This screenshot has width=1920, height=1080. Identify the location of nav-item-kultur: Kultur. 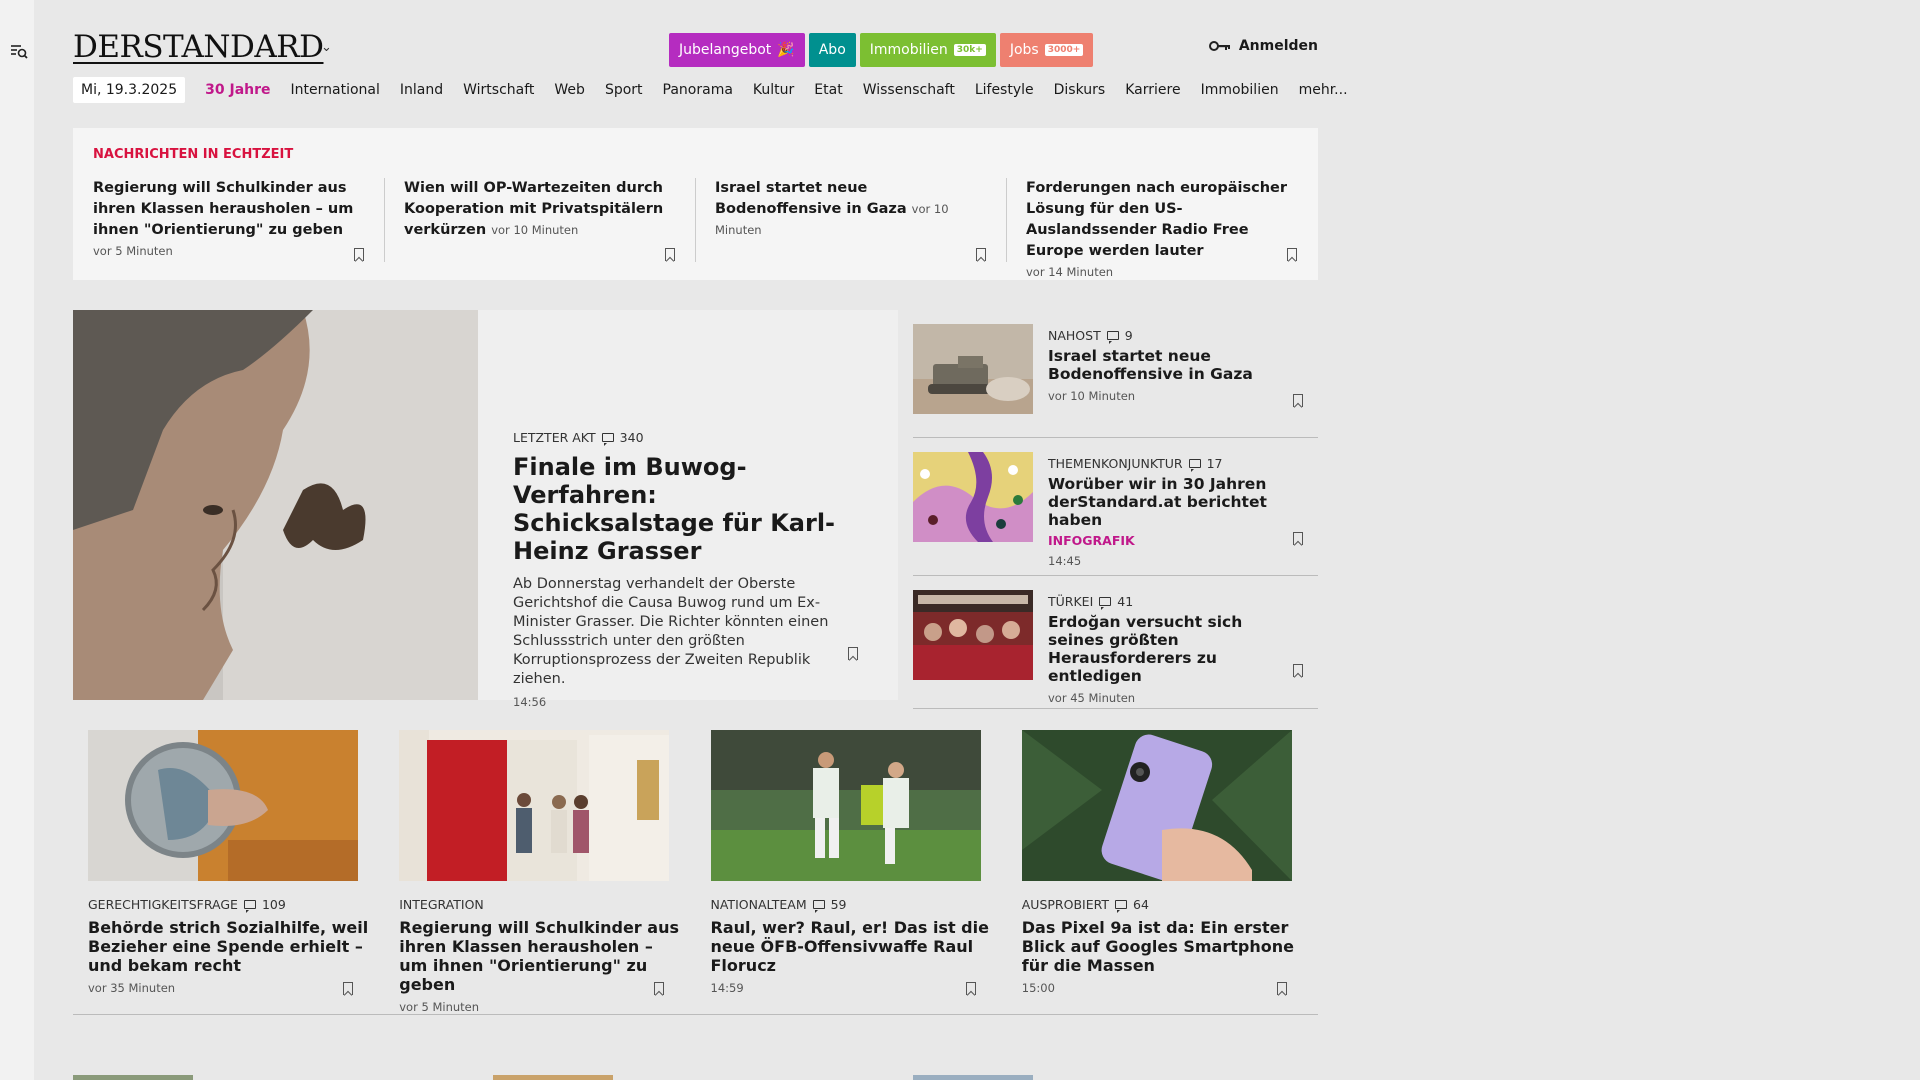
(773, 90).